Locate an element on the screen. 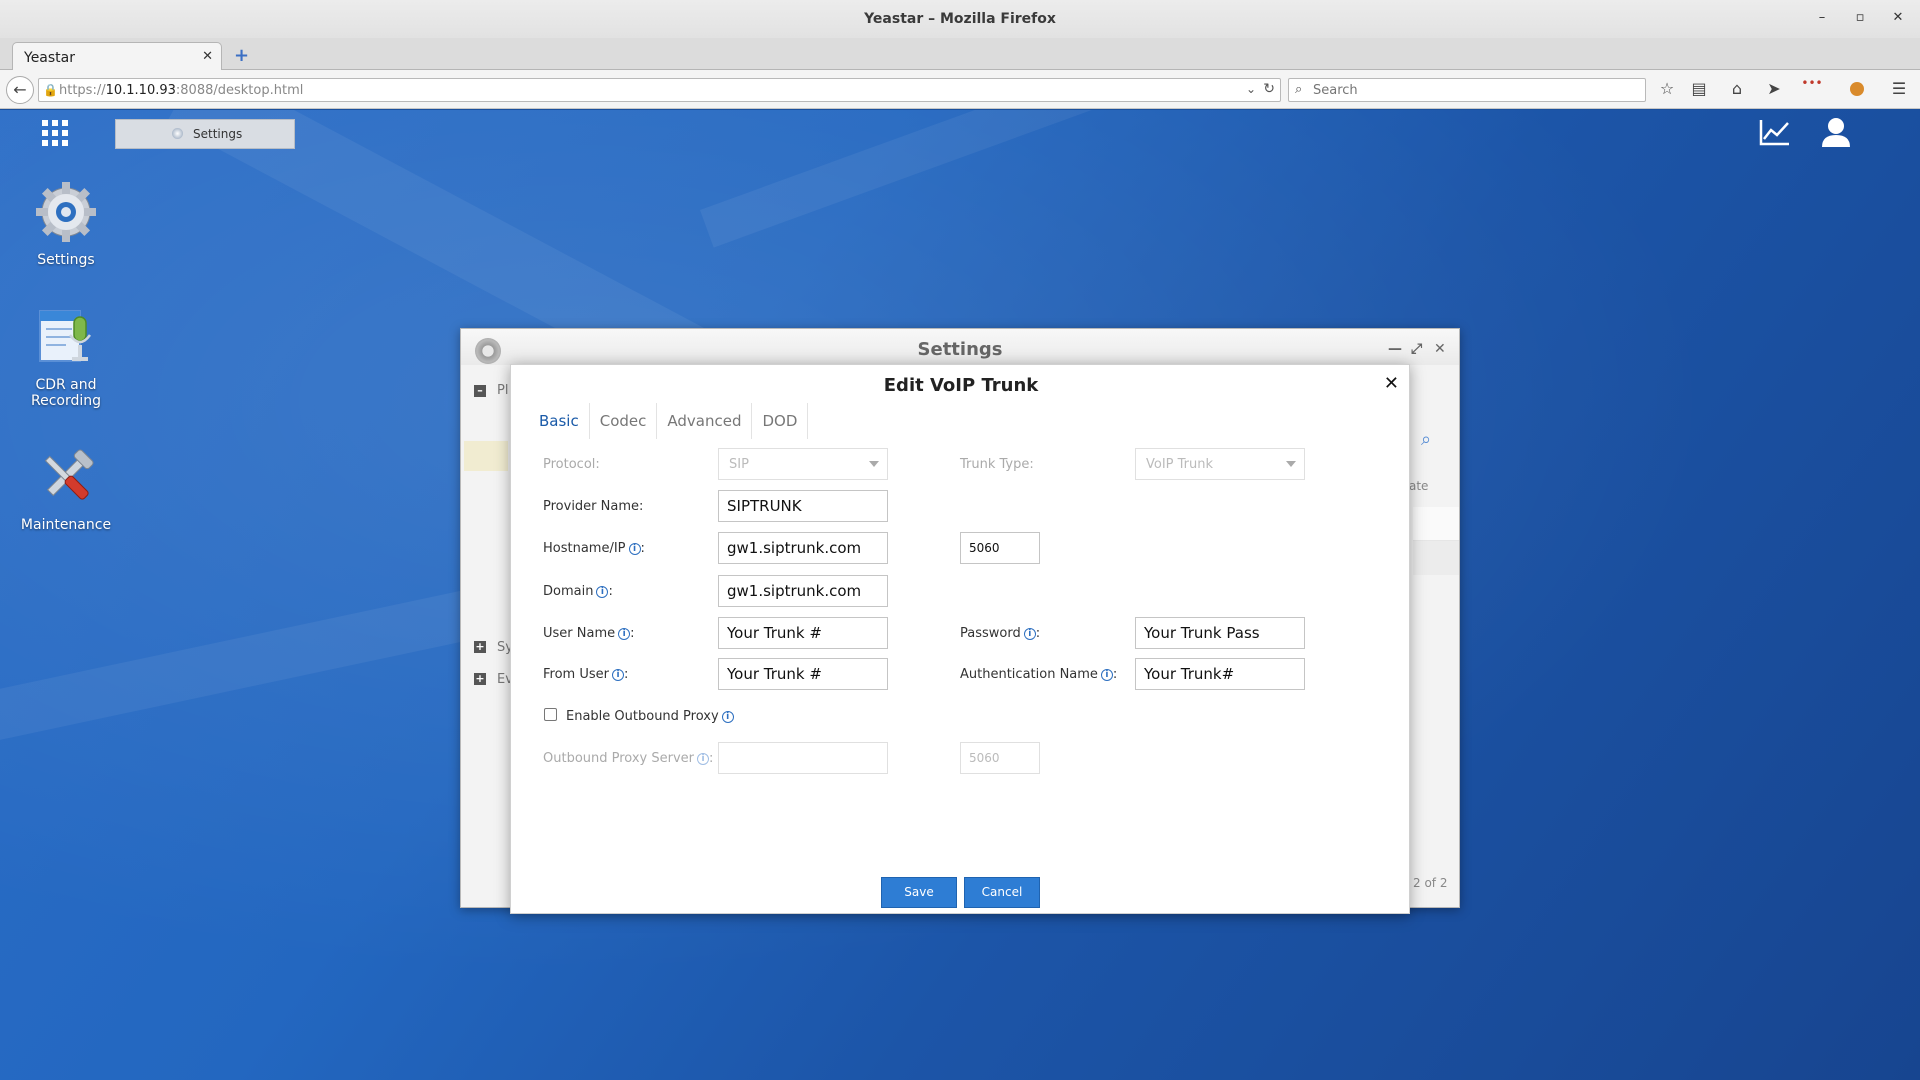  minimize-window-icon: — is located at coordinates (1395, 349).